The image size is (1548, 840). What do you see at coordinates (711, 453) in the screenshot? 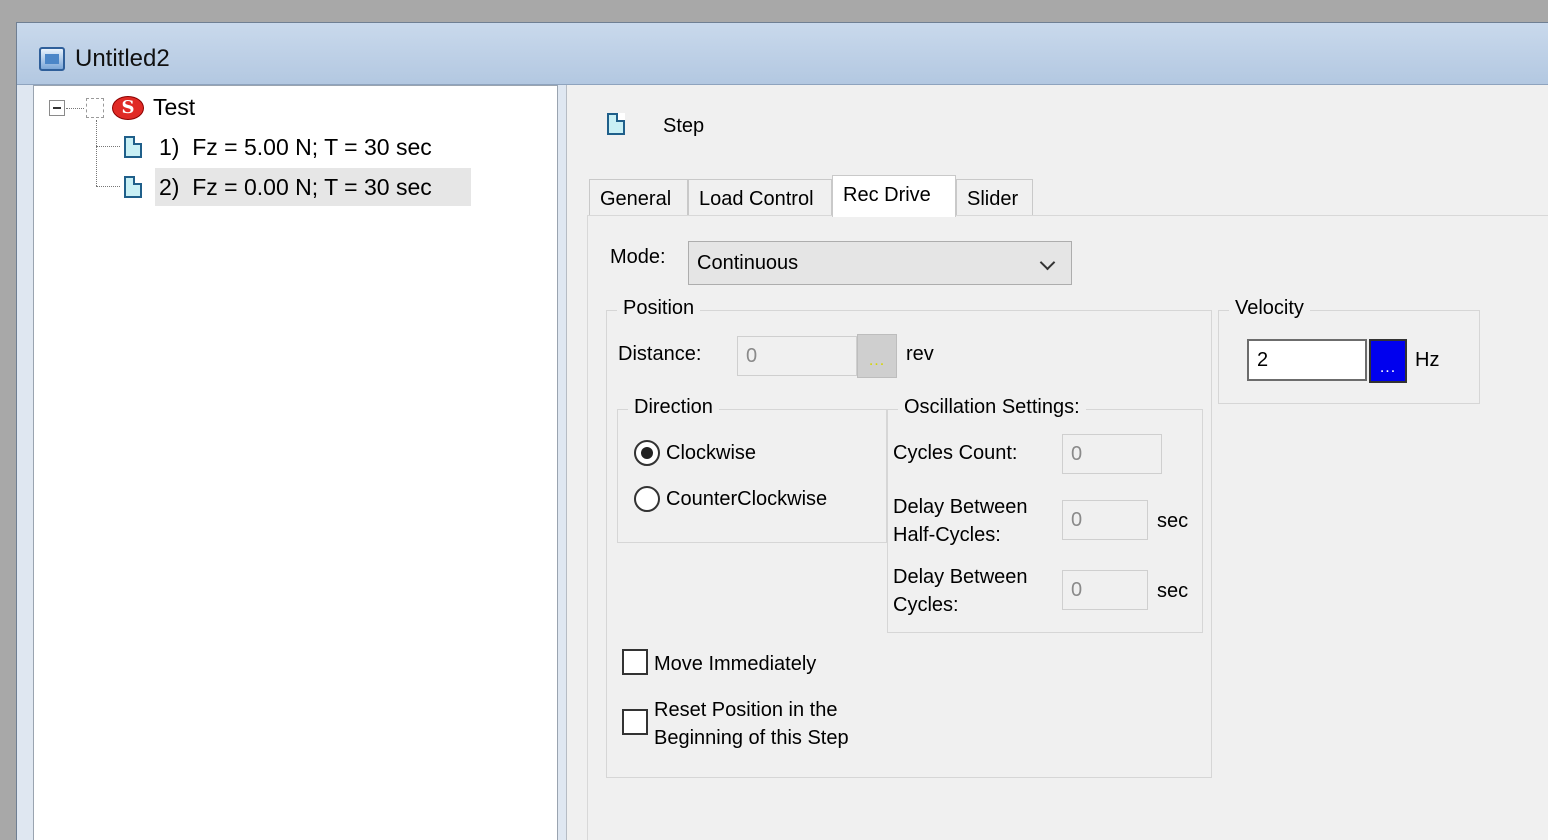
I see `clockwise-label: Clockwise` at bounding box center [711, 453].